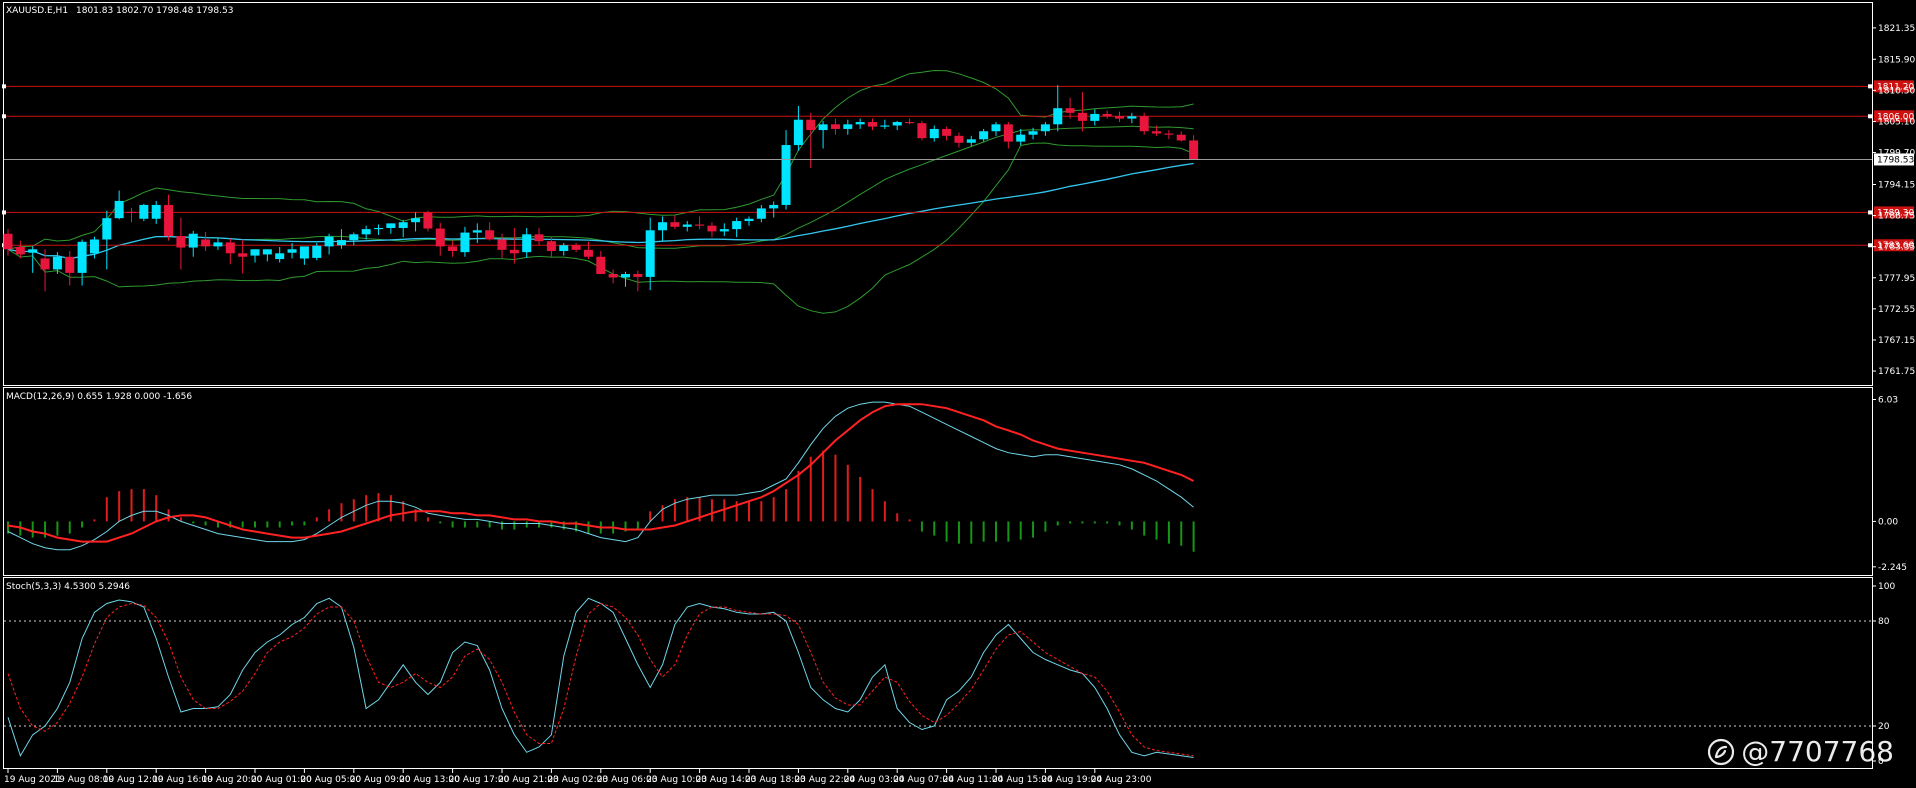  I want to click on stoch-title: Stoch(5,3,3) 4.5300 5.2946, so click(68, 587).